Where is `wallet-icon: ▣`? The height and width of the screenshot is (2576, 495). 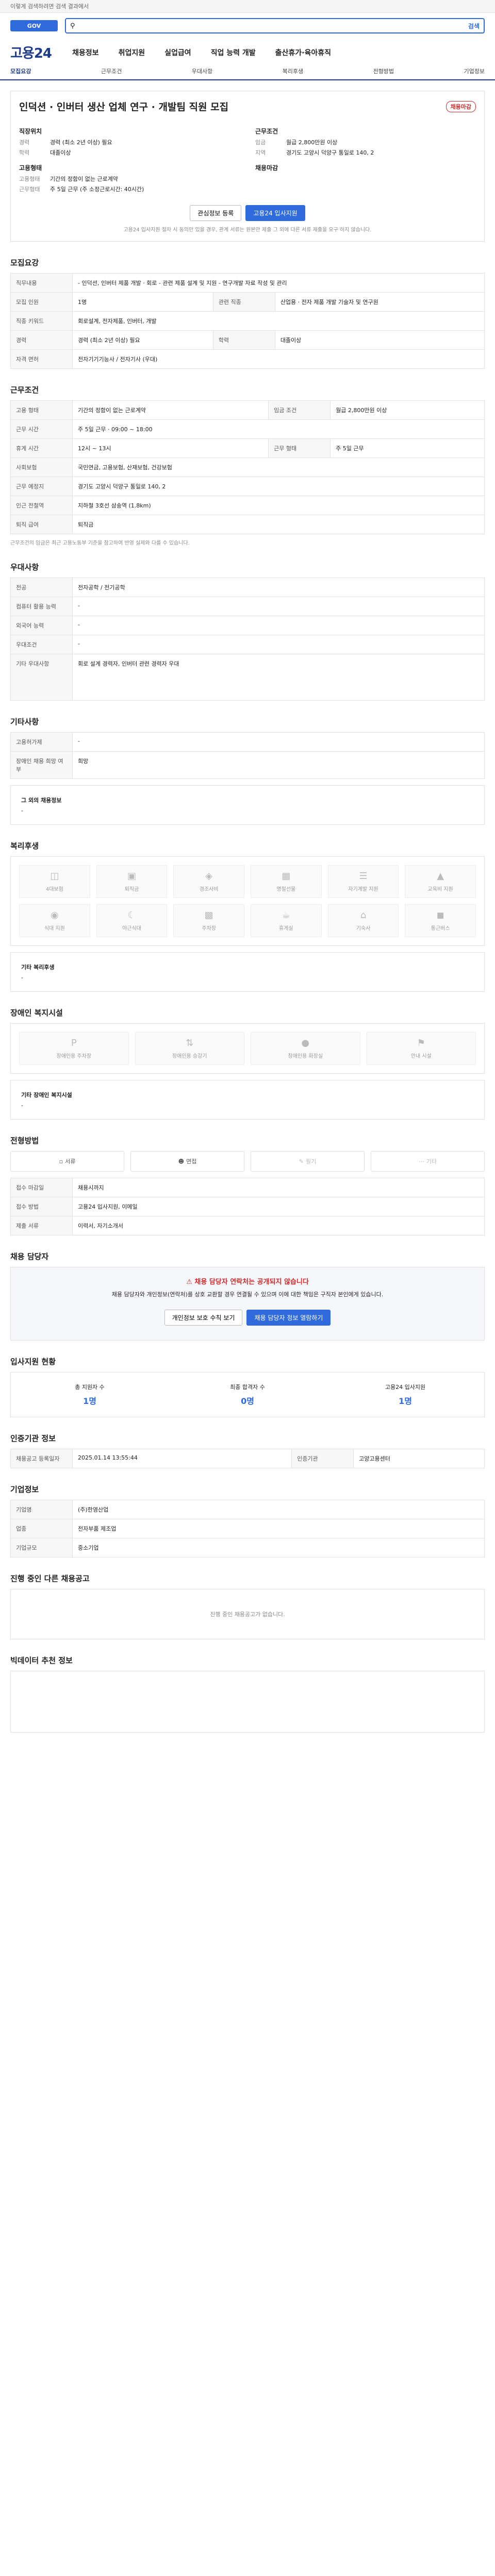
wallet-icon: ▣ is located at coordinates (131, 876).